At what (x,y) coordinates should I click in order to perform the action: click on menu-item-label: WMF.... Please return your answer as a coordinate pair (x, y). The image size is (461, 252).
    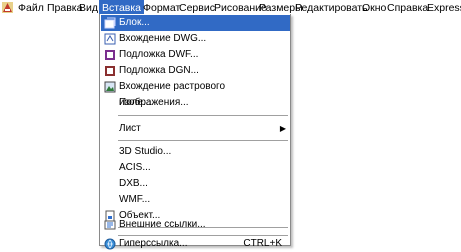
    Looking at the image, I should click on (135, 199).